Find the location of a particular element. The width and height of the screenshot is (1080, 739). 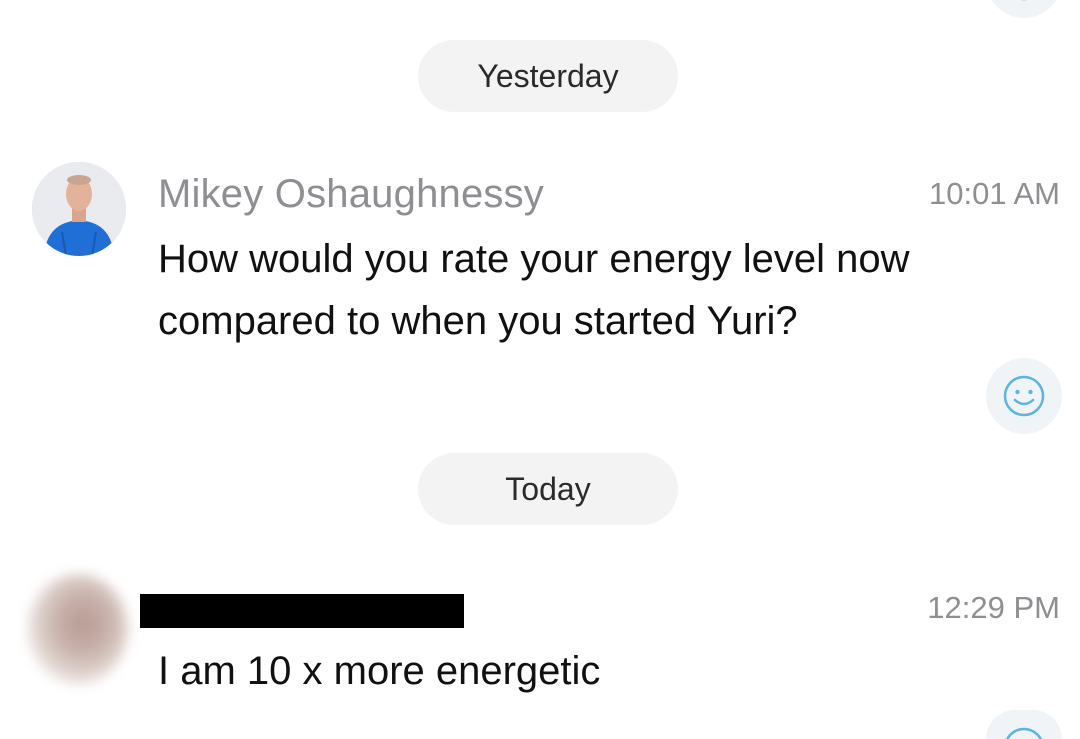

date-separator-today: Today is located at coordinates (548, 489).